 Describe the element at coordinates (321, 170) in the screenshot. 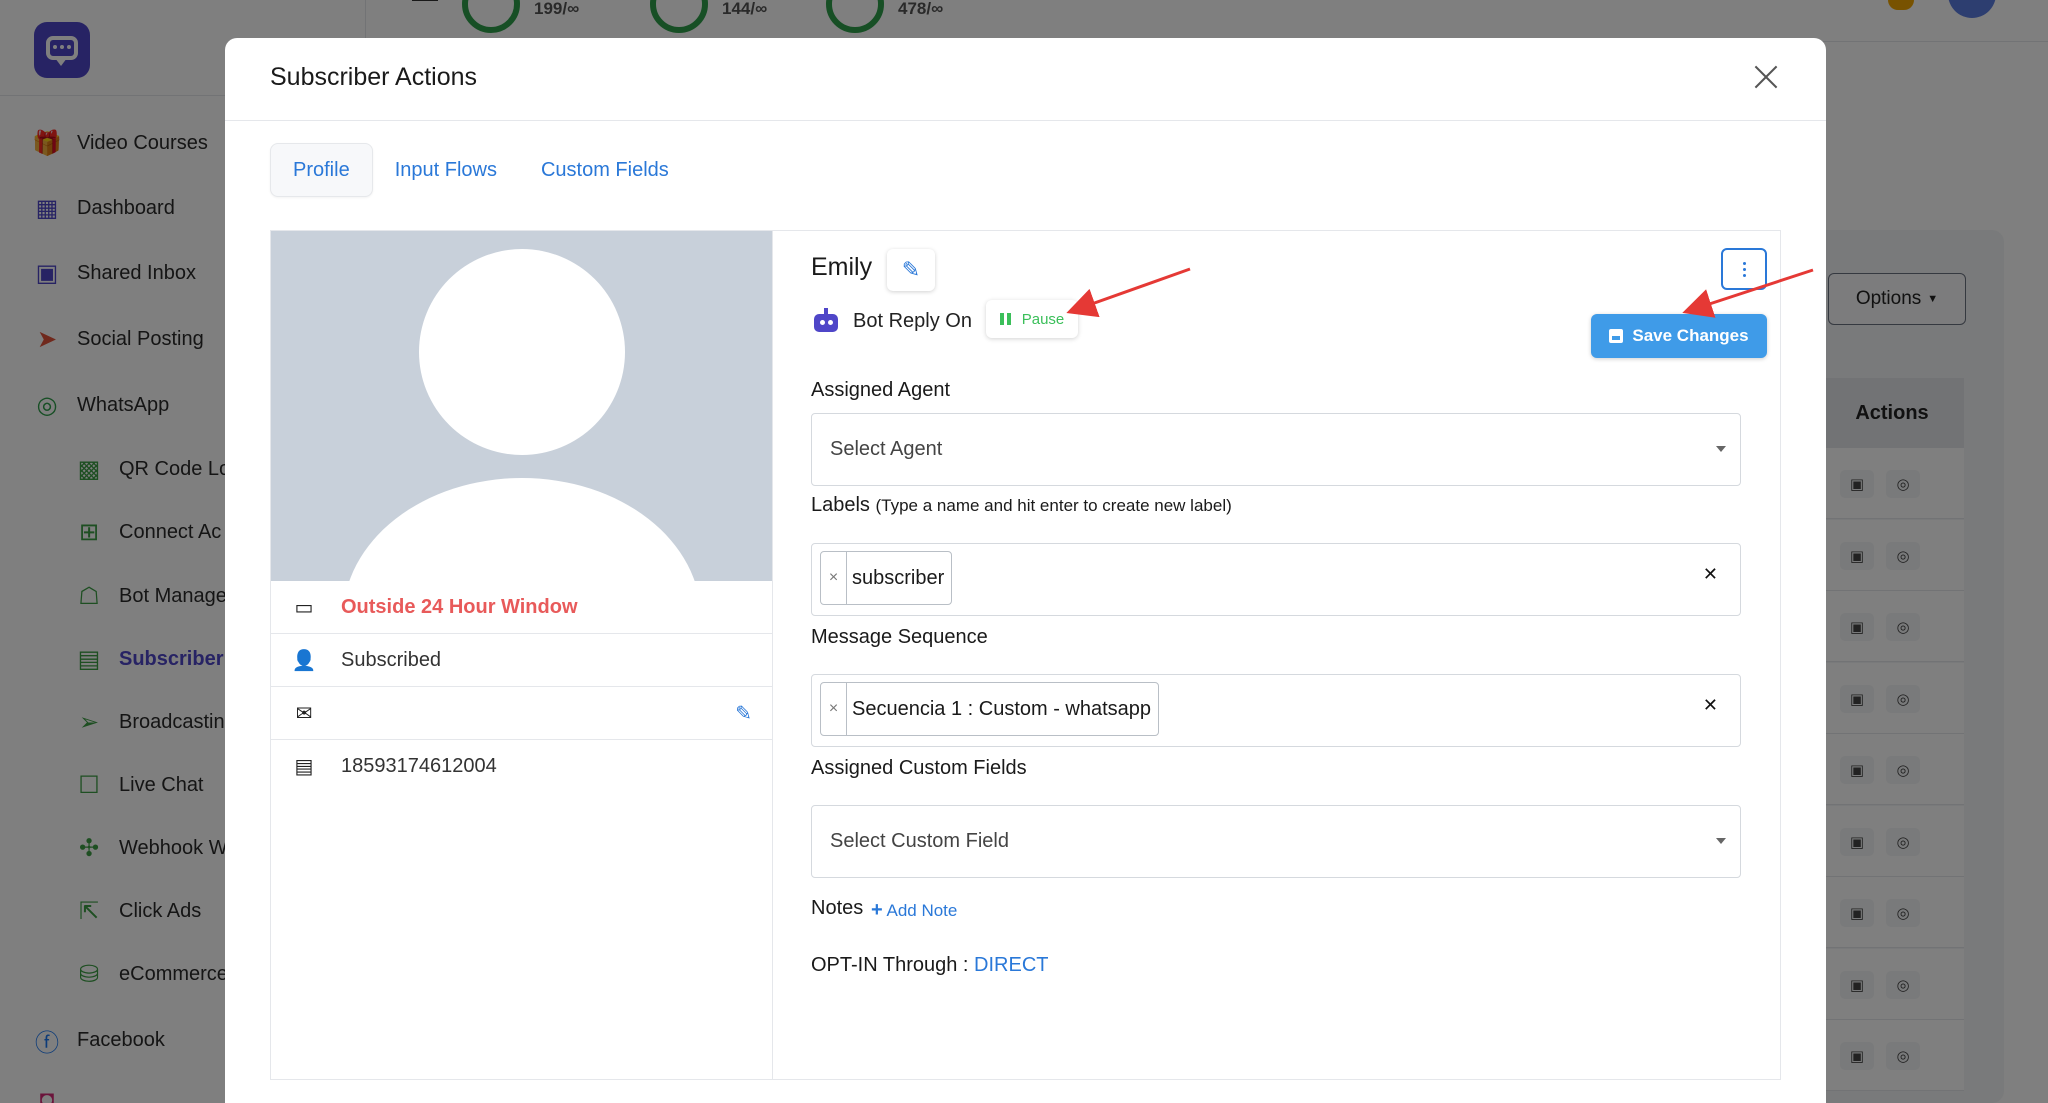

I see `tab-profile: Profile` at that location.